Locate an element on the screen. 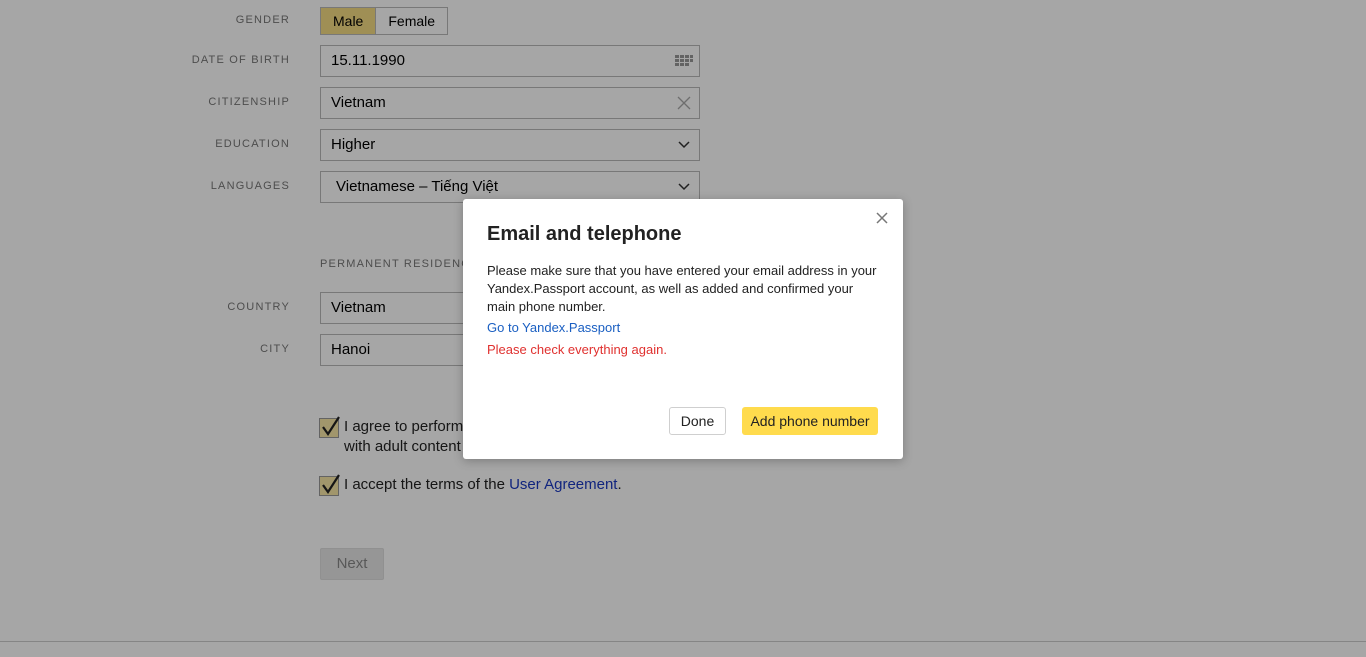  done-button: Done is located at coordinates (697, 421).